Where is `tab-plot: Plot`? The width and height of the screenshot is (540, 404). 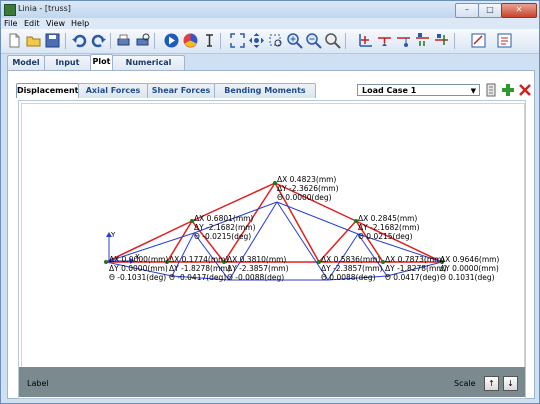 tab-plot: Plot is located at coordinates (101, 62).